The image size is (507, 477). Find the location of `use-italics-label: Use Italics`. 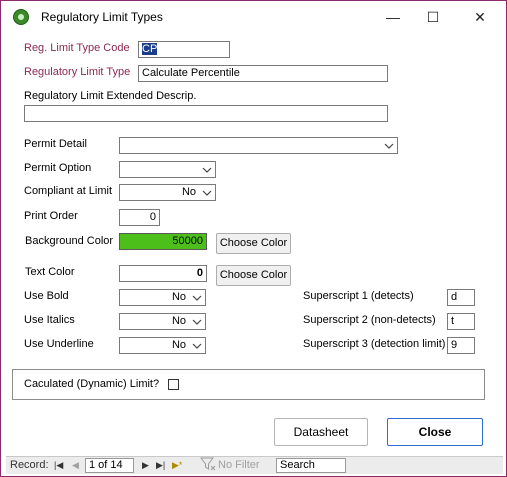

use-italics-label: Use Italics is located at coordinates (49, 320).